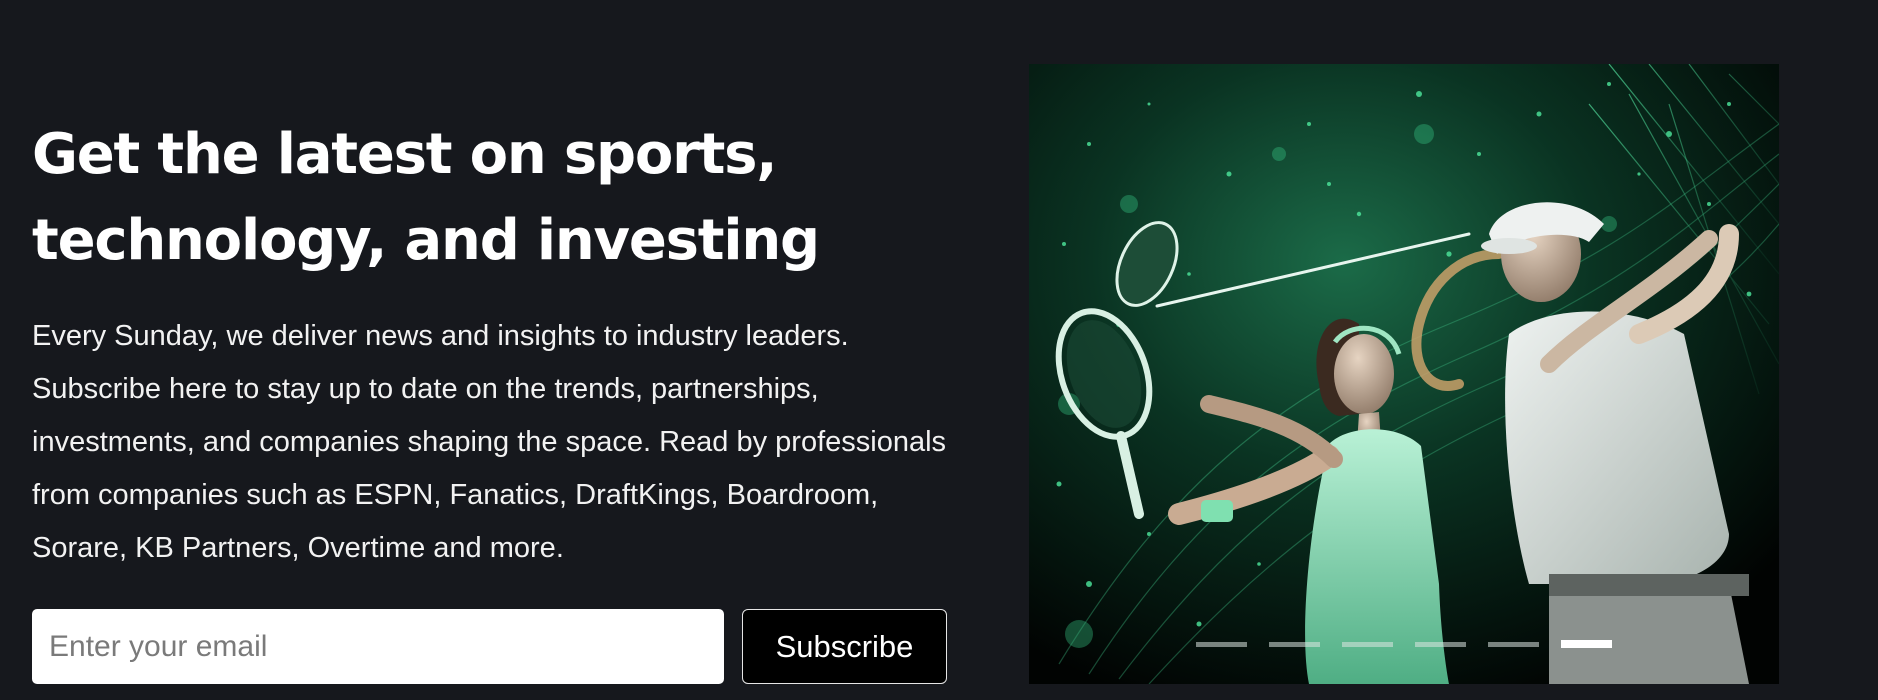 The image size is (1878, 700). What do you see at coordinates (844, 646) in the screenshot?
I see `subscribe-button: Subscribe` at bounding box center [844, 646].